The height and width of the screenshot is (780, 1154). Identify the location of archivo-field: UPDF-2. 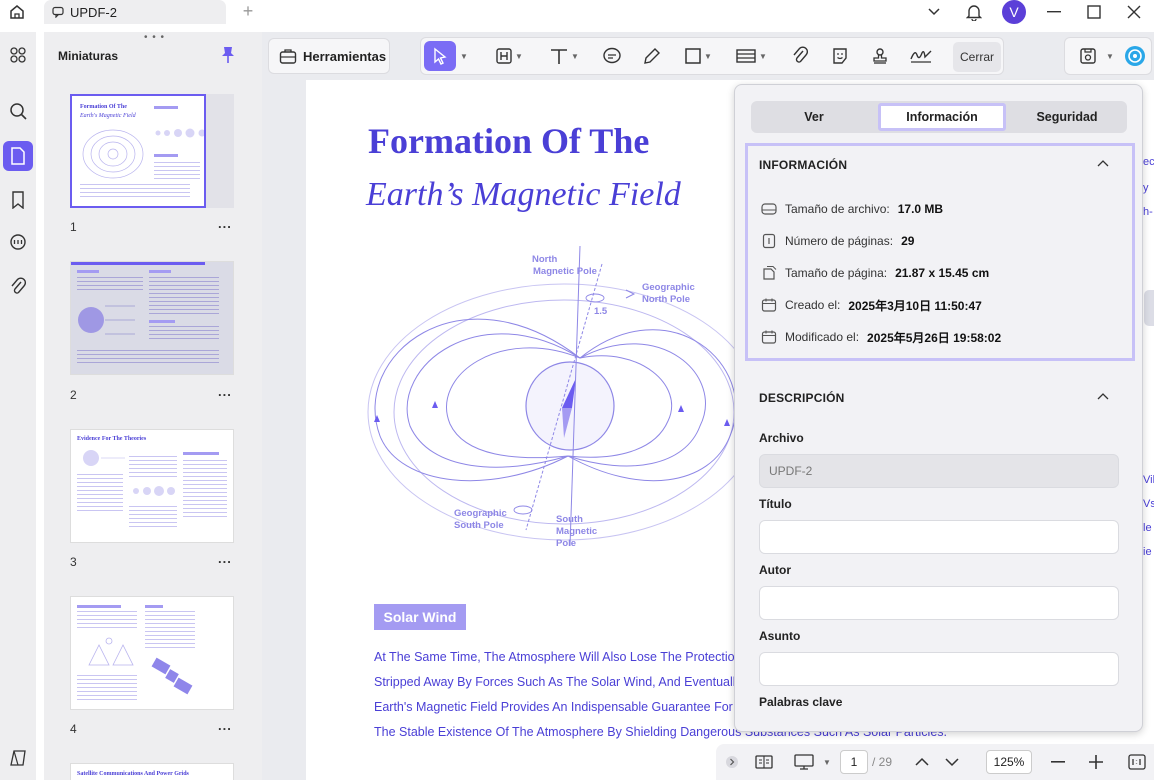
(939, 471).